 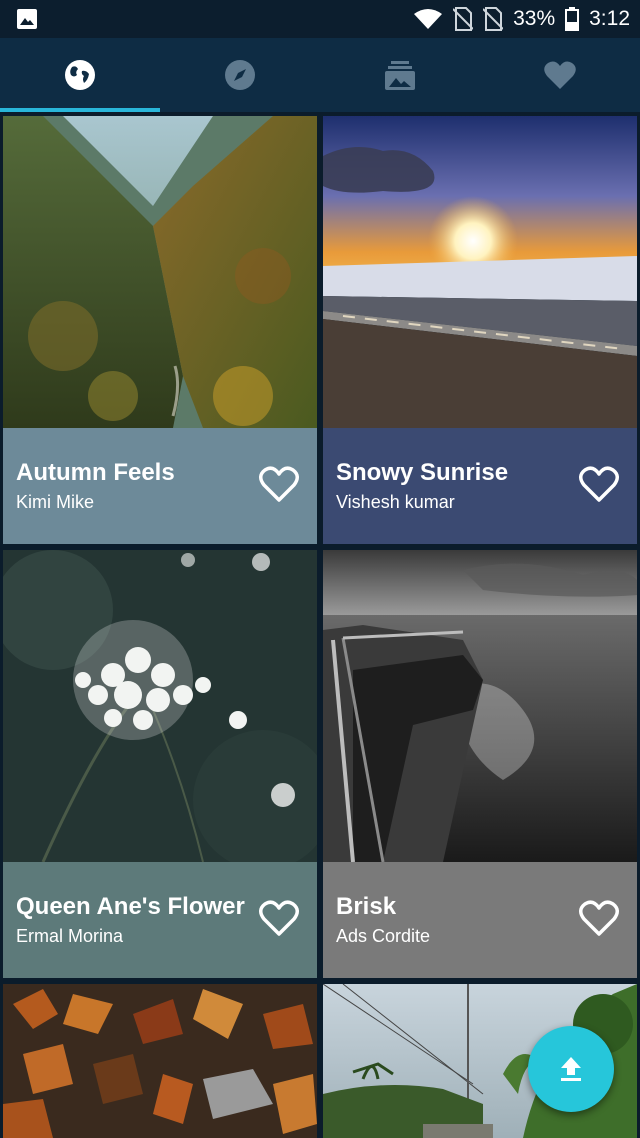 I want to click on wifi-icon, so click(x=428, y=19).